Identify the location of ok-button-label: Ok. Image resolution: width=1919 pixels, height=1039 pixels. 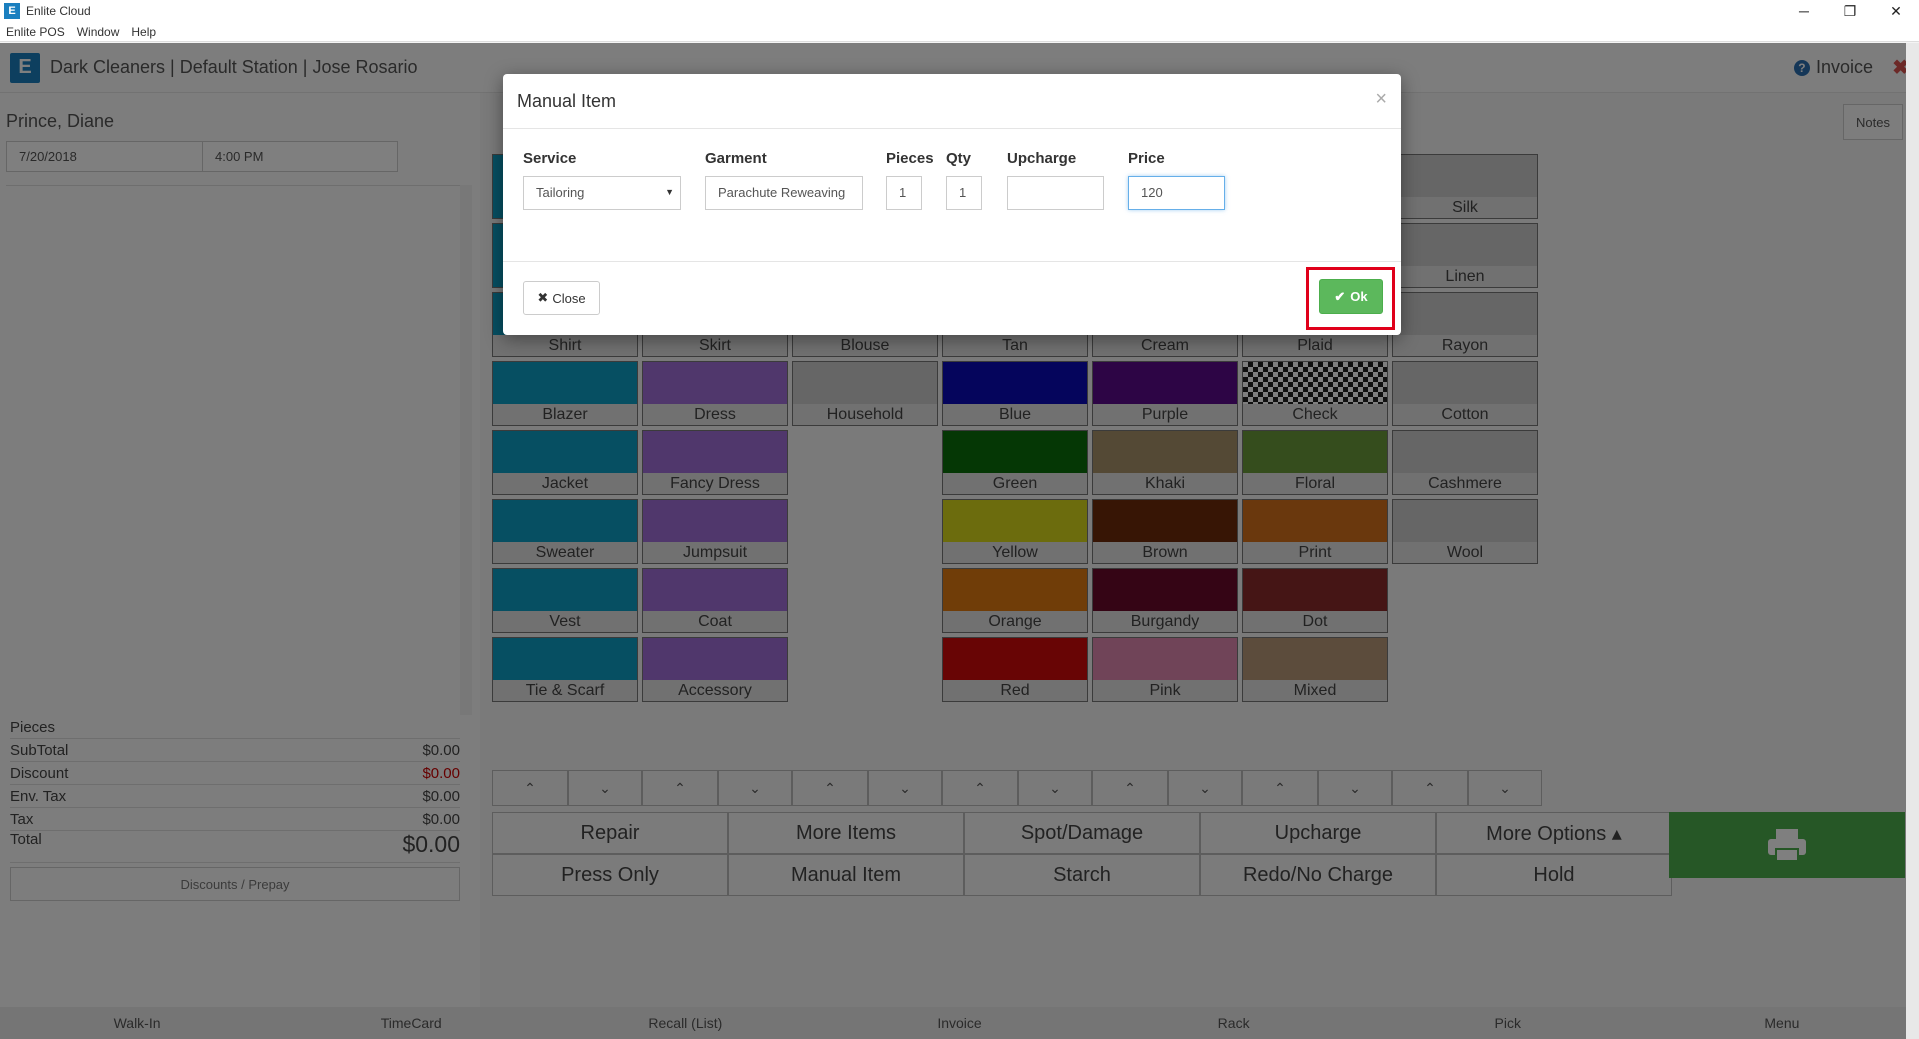
(1359, 296).